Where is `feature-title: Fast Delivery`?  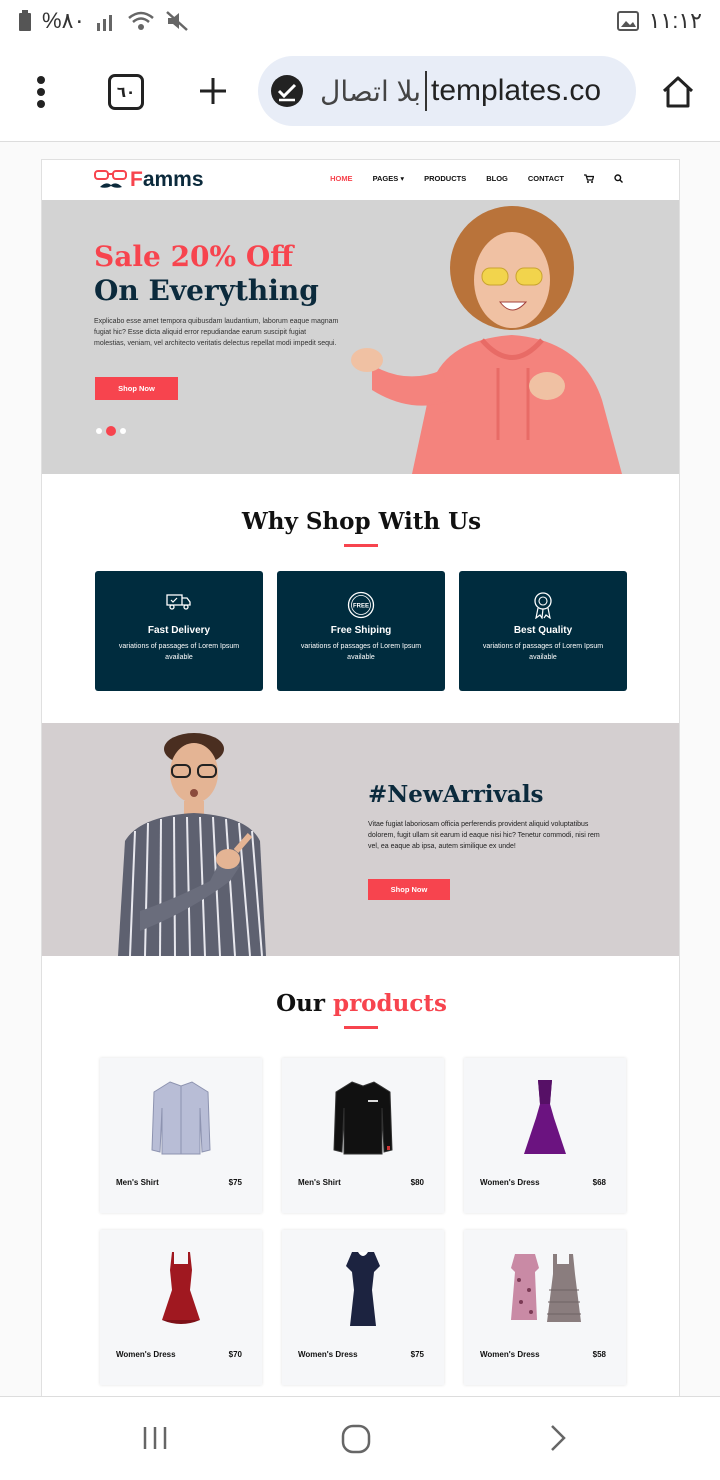
feature-title: Fast Delivery is located at coordinates (179, 630).